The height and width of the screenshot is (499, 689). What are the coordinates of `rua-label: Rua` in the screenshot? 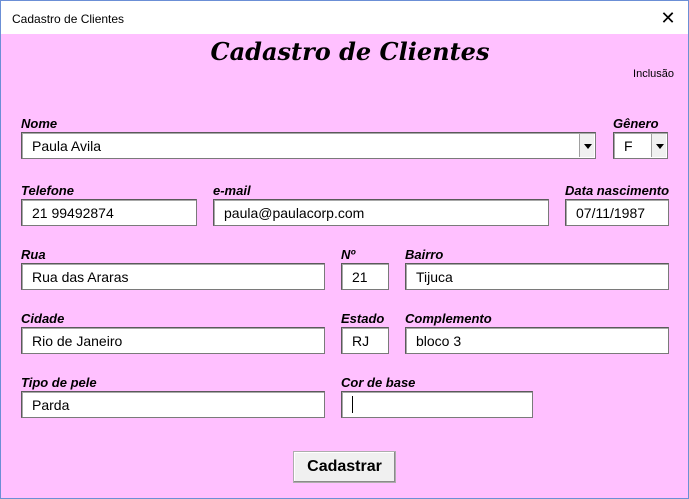 It's located at (33, 254).